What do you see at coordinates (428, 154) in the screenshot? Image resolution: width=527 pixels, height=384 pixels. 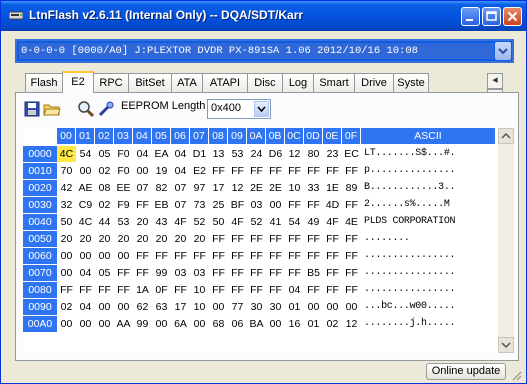 I see `ascii-cell: LT.......S$...#.` at bounding box center [428, 154].